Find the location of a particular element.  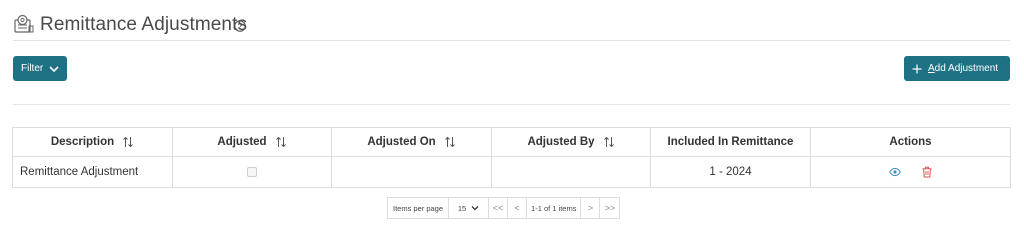

add-adjustment-button: Add Adjustment is located at coordinates (957, 68).